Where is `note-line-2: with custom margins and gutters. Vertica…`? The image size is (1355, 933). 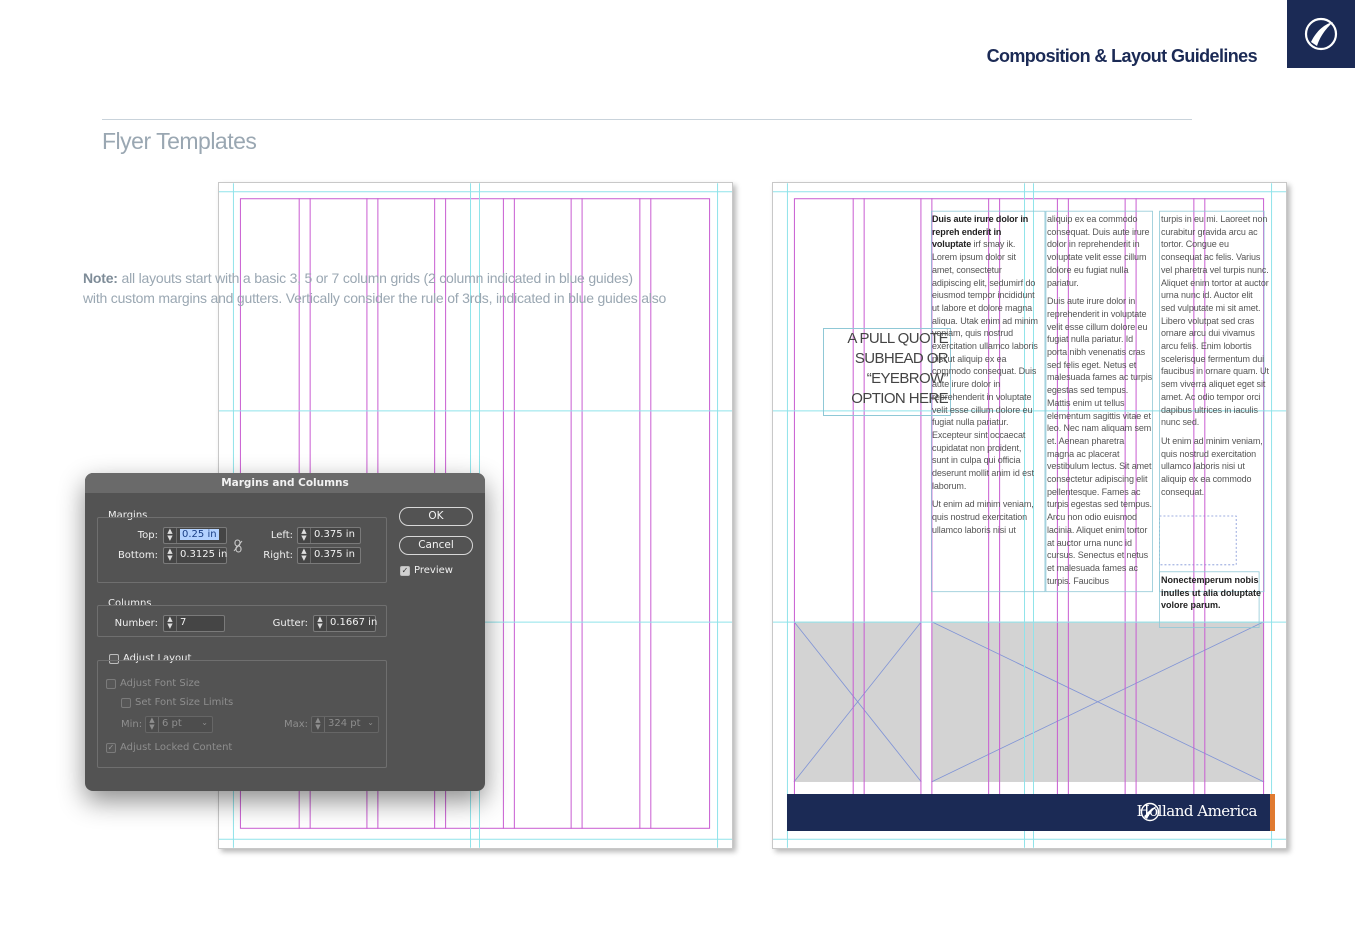
note-line-2: with custom margins and gutters. Vertica… is located at coordinates (375, 298).